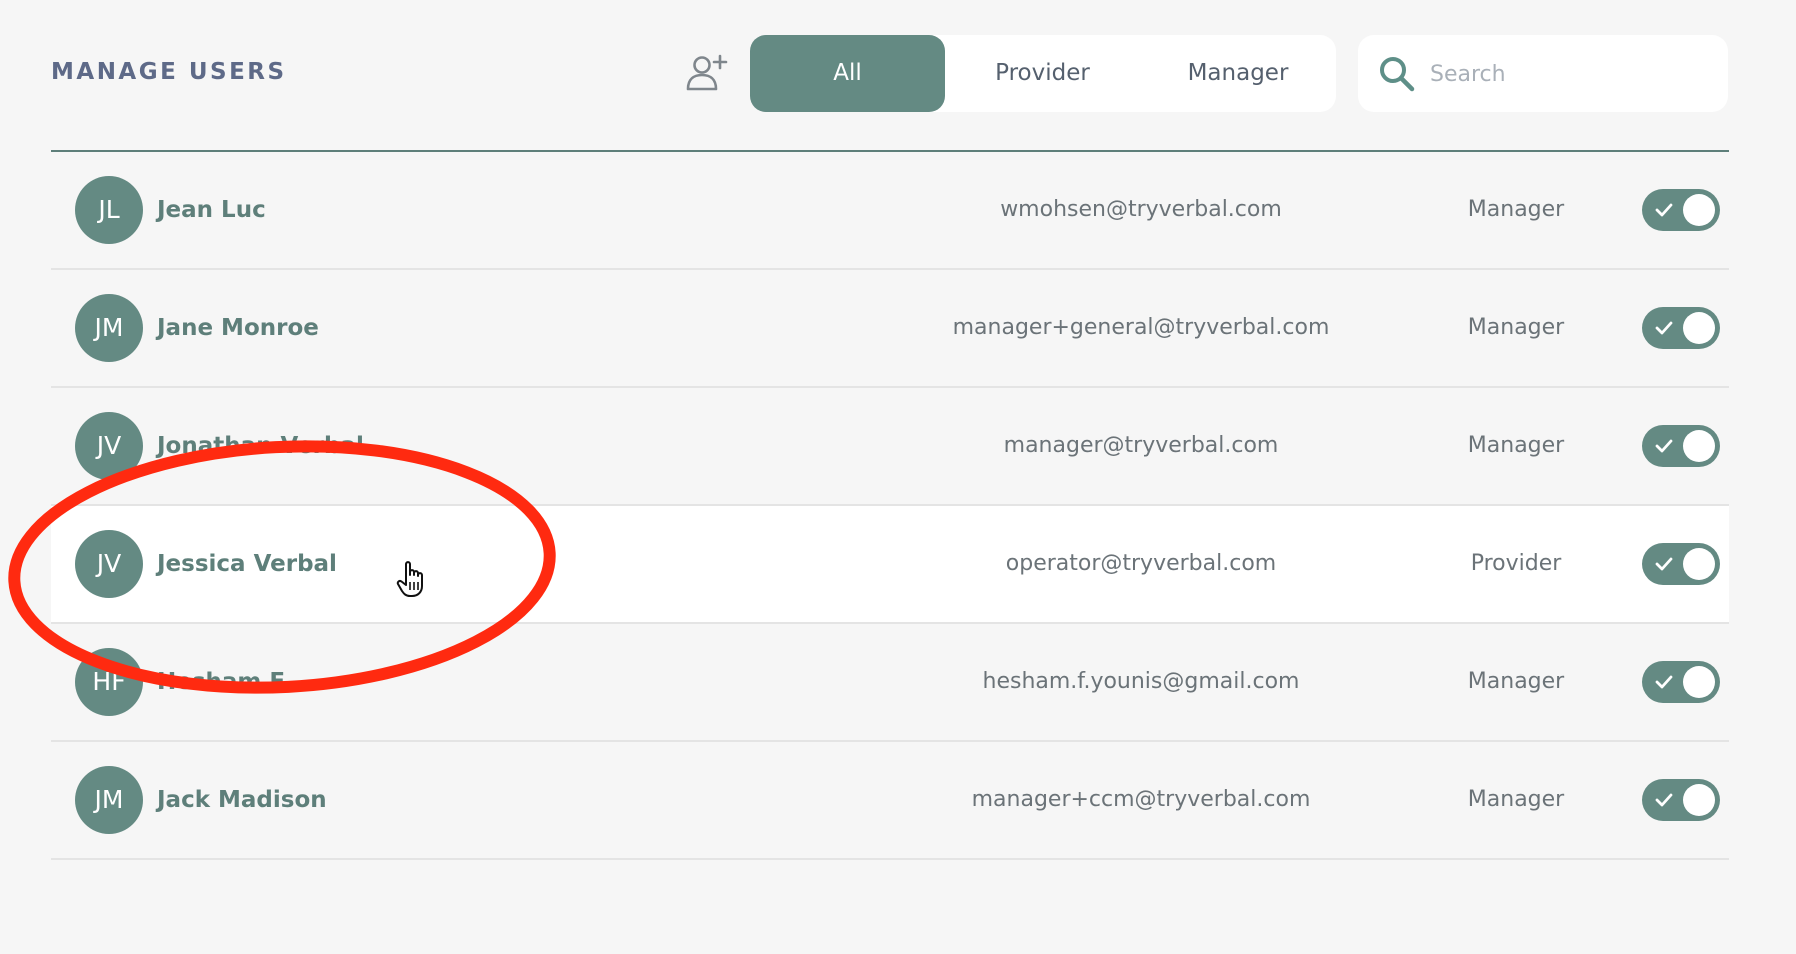 The height and width of the screenshot is (954, 1796). I want to click on avatar: JL, so click(109, 210).